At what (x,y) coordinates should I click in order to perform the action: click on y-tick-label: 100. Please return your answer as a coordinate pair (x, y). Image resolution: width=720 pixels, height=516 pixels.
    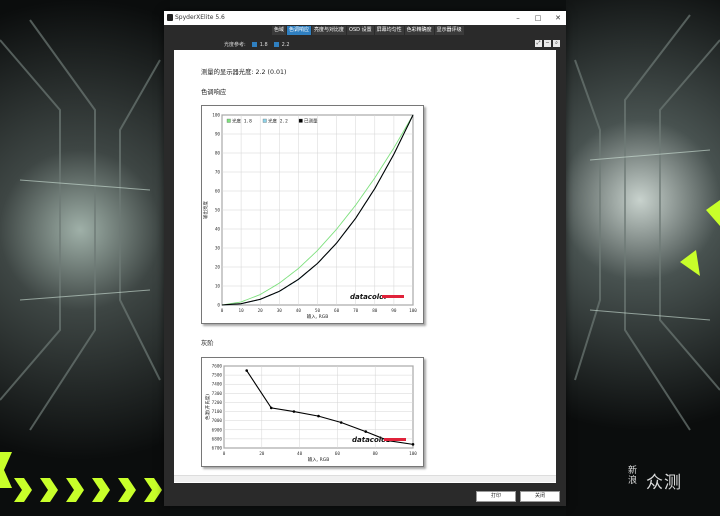
    Looking at the image, I should click on (216, 116).